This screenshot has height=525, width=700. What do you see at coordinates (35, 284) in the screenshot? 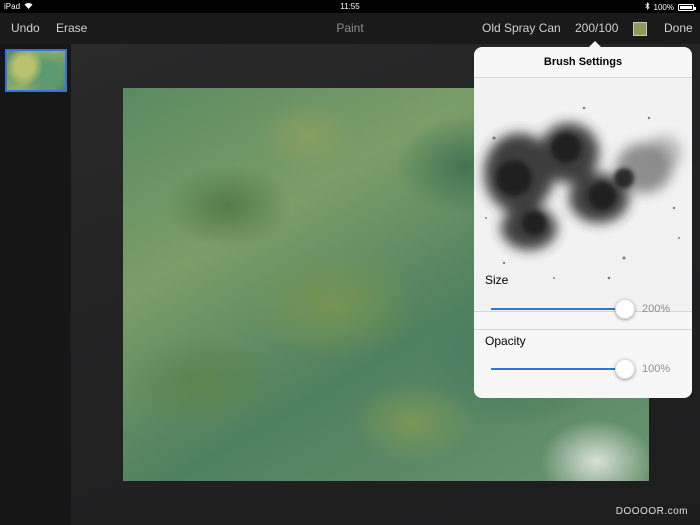
I see `layers-sidebar` at bounding box center [35, 284].